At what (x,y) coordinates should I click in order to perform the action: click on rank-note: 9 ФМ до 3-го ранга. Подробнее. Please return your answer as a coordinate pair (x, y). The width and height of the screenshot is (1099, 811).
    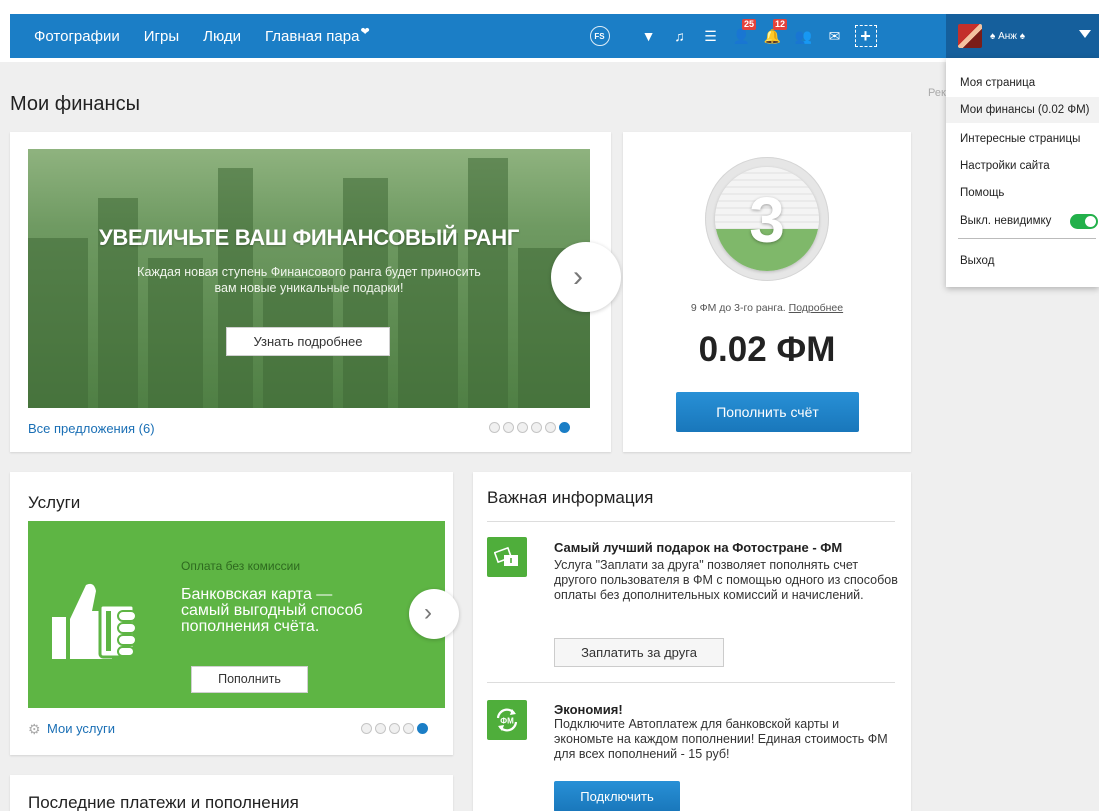
    Looking at the image, I should click on (767, 308).